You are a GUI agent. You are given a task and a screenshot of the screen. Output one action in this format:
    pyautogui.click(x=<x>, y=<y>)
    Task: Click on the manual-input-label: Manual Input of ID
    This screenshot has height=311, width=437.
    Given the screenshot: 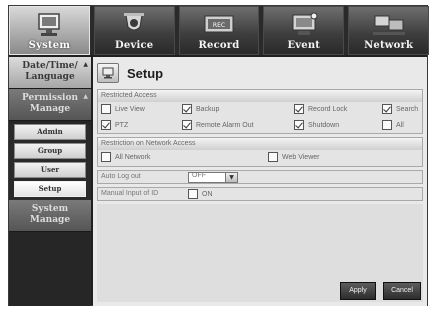 What is the action you would take?
    pyautogui.click(x=130, y=193)
    